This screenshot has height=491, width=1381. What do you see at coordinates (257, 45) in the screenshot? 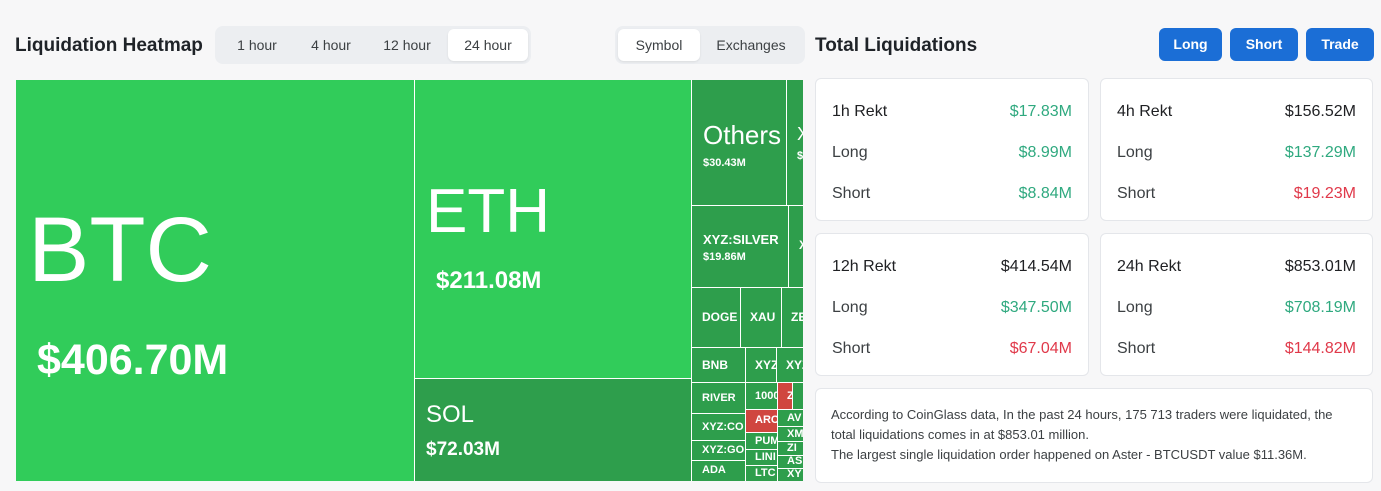
I see `time-option-1h: 1 hour` at bounding box center [257, 45].